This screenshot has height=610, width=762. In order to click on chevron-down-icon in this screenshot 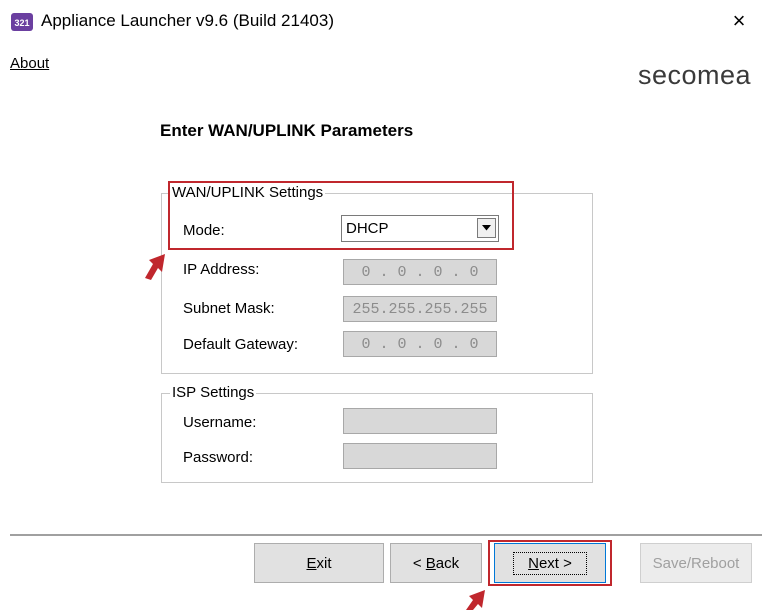, I will do `click(486, 228)`.